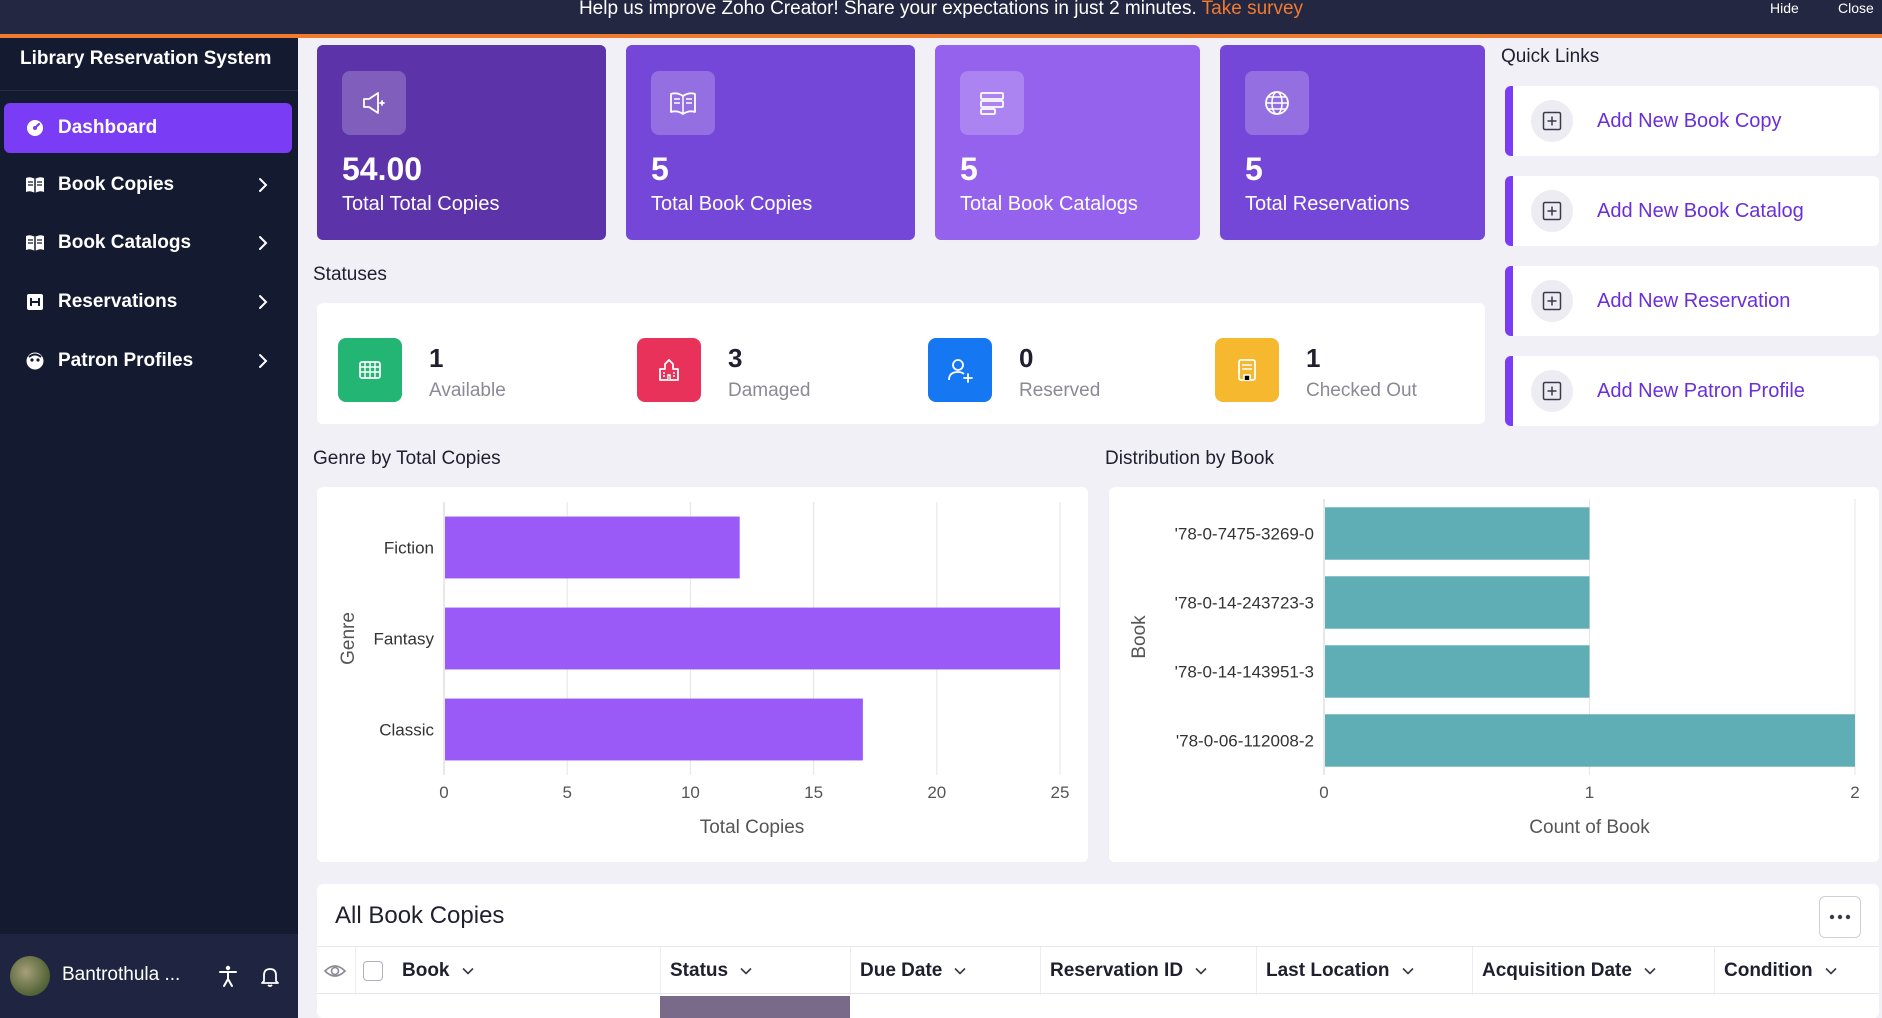  I want to click on sidebar-item-patron-profiles: Patron Profiles, so click(148, 361).